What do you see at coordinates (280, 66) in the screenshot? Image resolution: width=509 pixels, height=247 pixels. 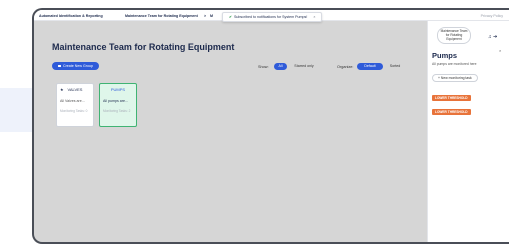 I see `show-all-toggle: All` at bounding box center [280, 66].